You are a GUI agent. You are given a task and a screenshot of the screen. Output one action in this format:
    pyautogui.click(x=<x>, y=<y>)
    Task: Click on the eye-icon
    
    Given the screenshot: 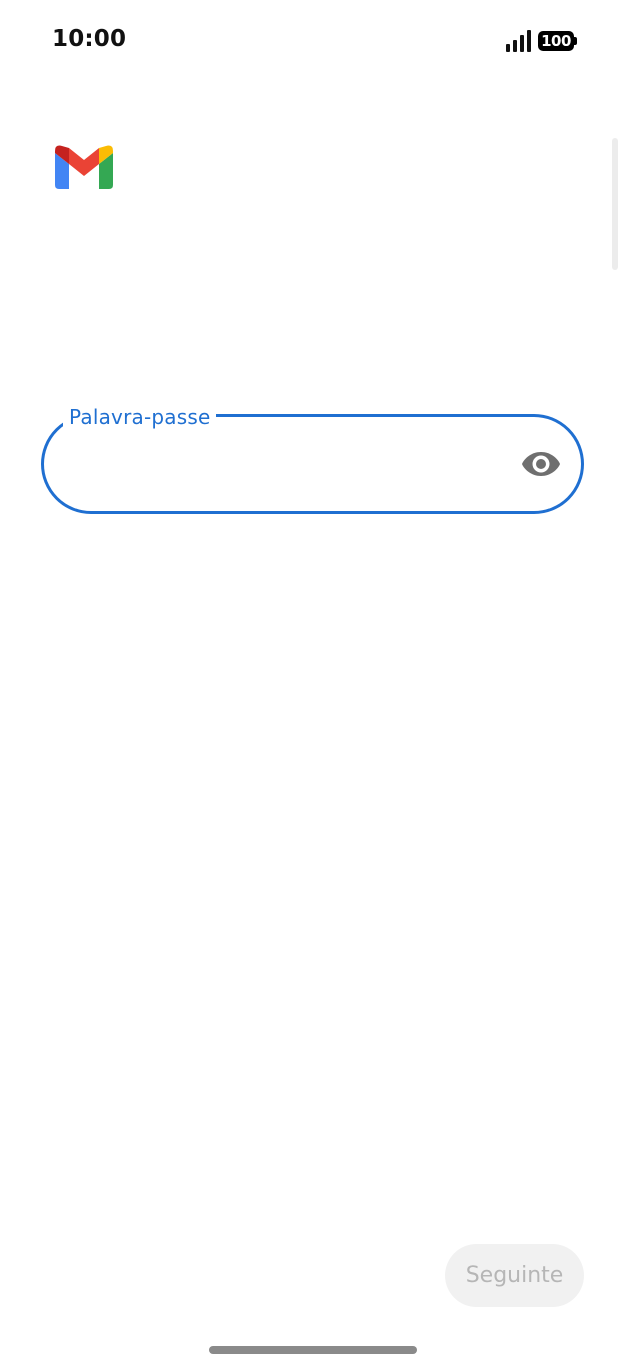 What is the action you would take?
    pyautogui.click(x=541, y=464)
    